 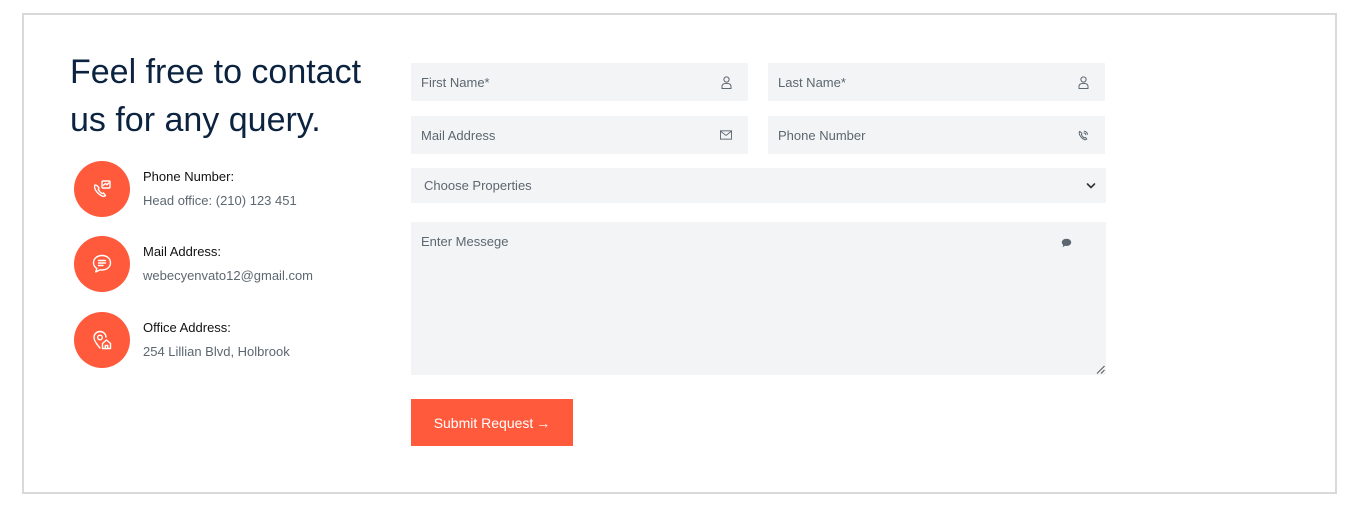 I want to click on first-name-input, so click(x=579, y=82).